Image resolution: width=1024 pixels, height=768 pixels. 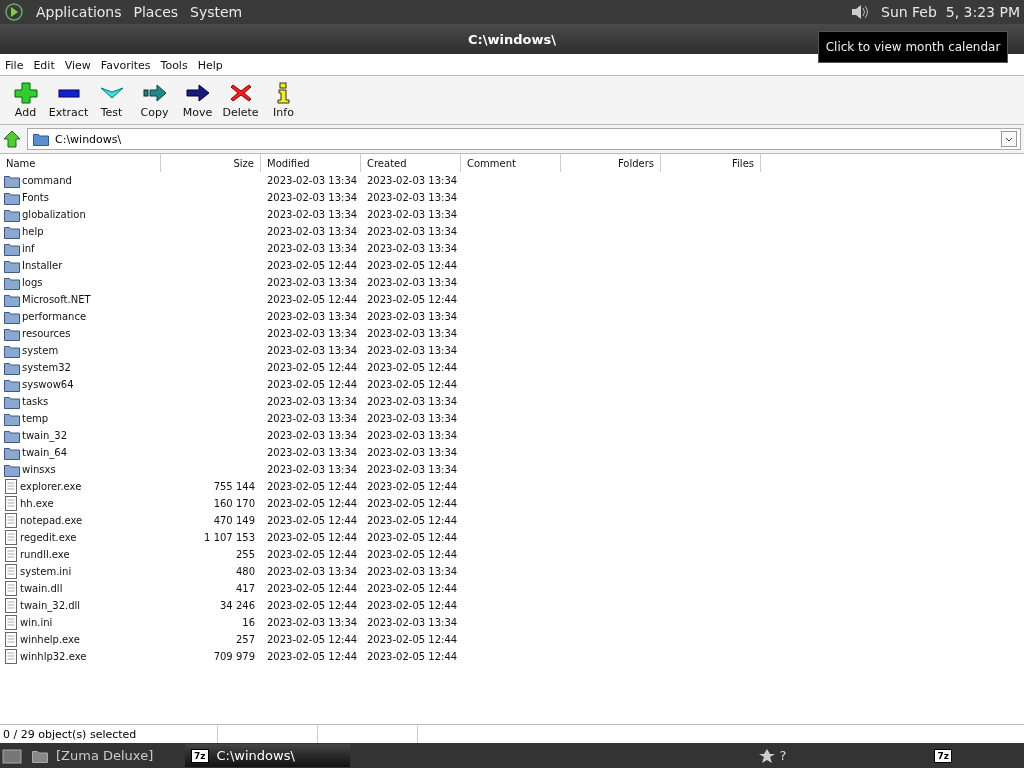 What do you see at coordinates (40, 350) in the screenshot?
I see `file-name: system` at bounding box center [40, 350].